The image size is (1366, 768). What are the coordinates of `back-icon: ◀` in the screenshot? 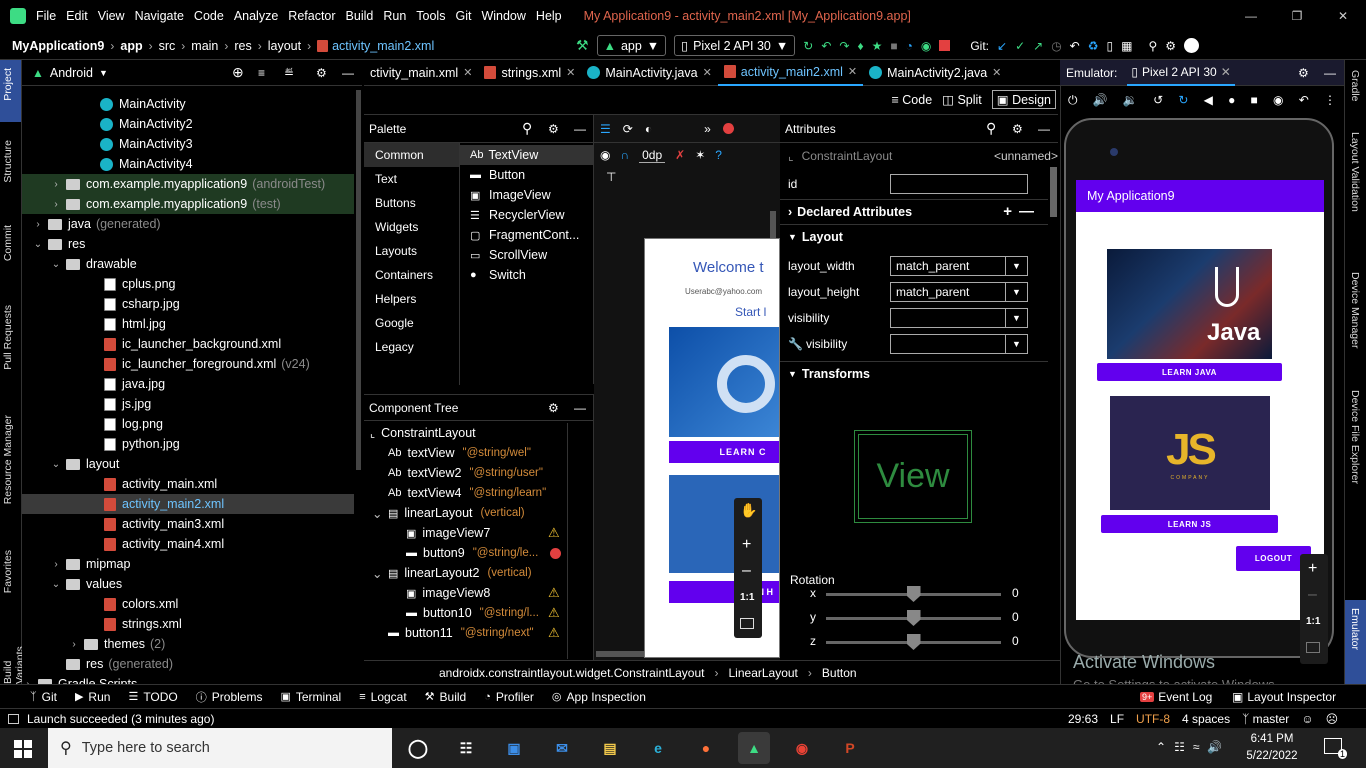 It's located at (1208, 100).